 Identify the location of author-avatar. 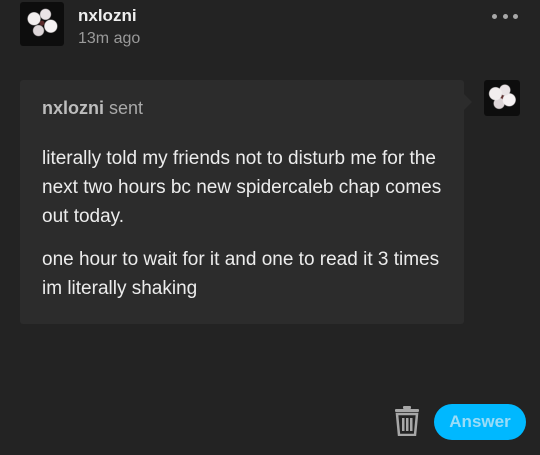
(42, 24).